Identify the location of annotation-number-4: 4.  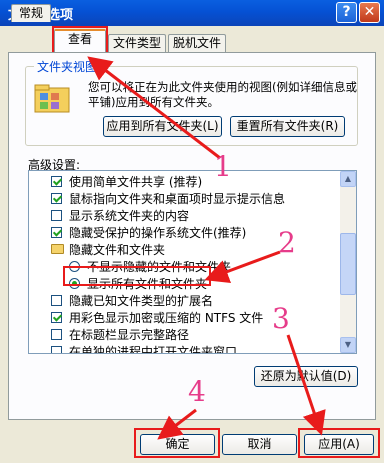
(197, 391).